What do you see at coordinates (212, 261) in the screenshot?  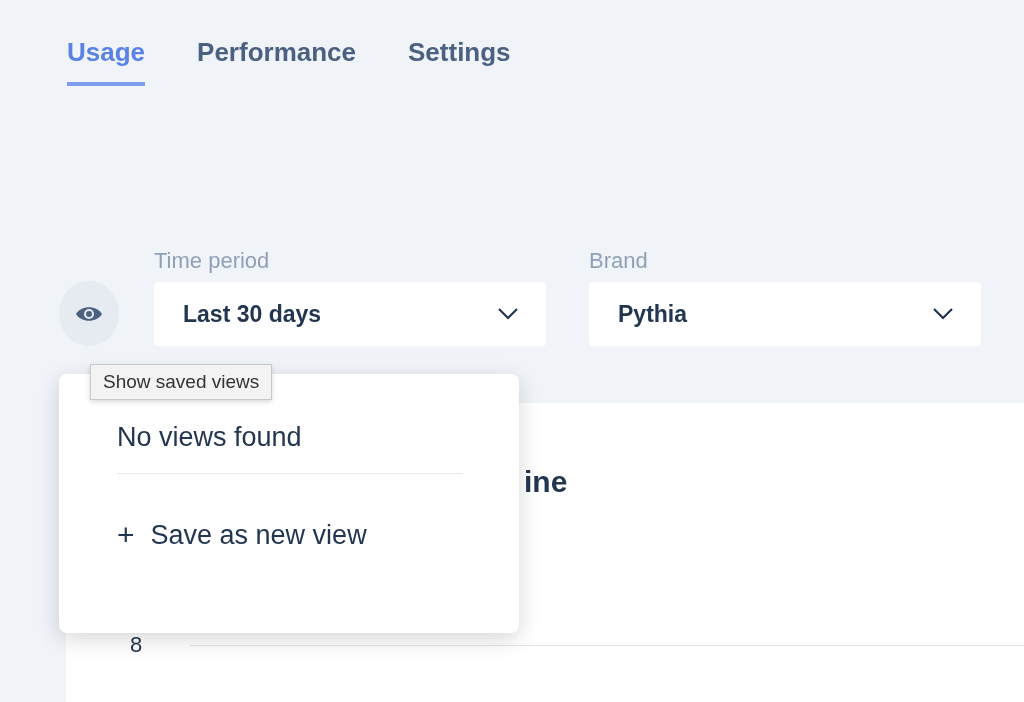 I see `filter-label: Time period` at bounding box center [212, 261].